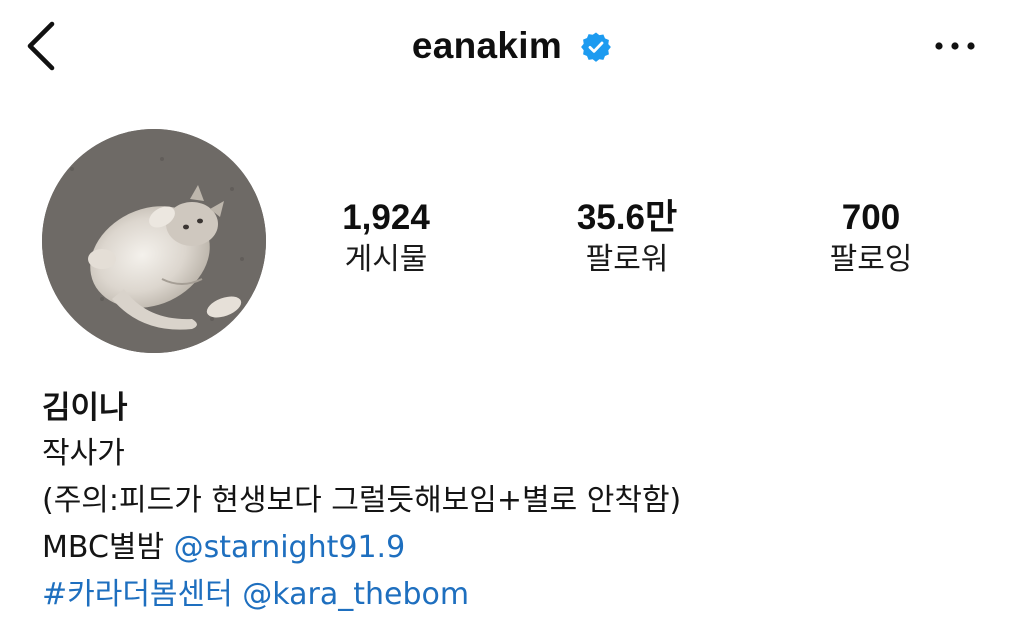 This screenshot has width=1024, height=618. What do you see at coordinates (290, 547) in the screenshot?
I see `starnight-mention-link: @starnight91.9` at bounding box center [290, 547].